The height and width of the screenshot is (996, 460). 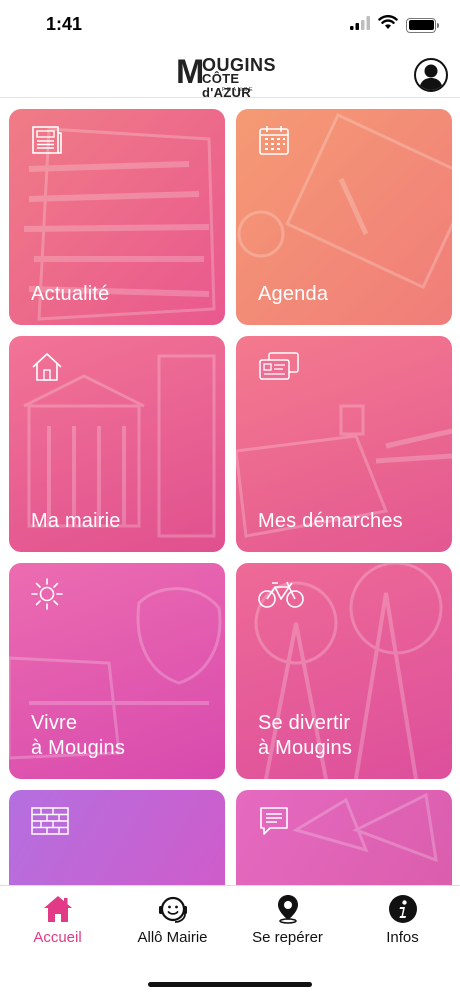 I want to click on tile-label: Se divertir à Mougins, so click(x=305, y=735).